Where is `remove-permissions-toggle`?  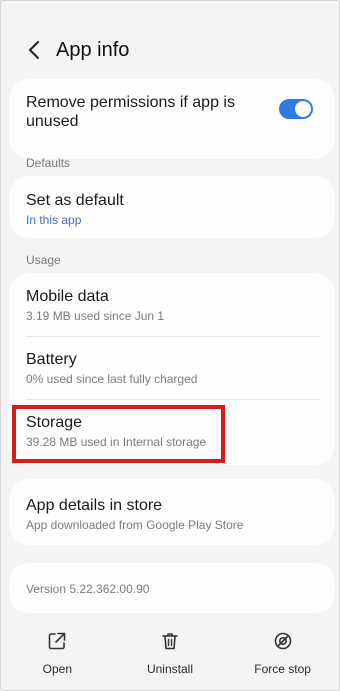 remove-permissions-toggle is located at coordinates (296, 109).